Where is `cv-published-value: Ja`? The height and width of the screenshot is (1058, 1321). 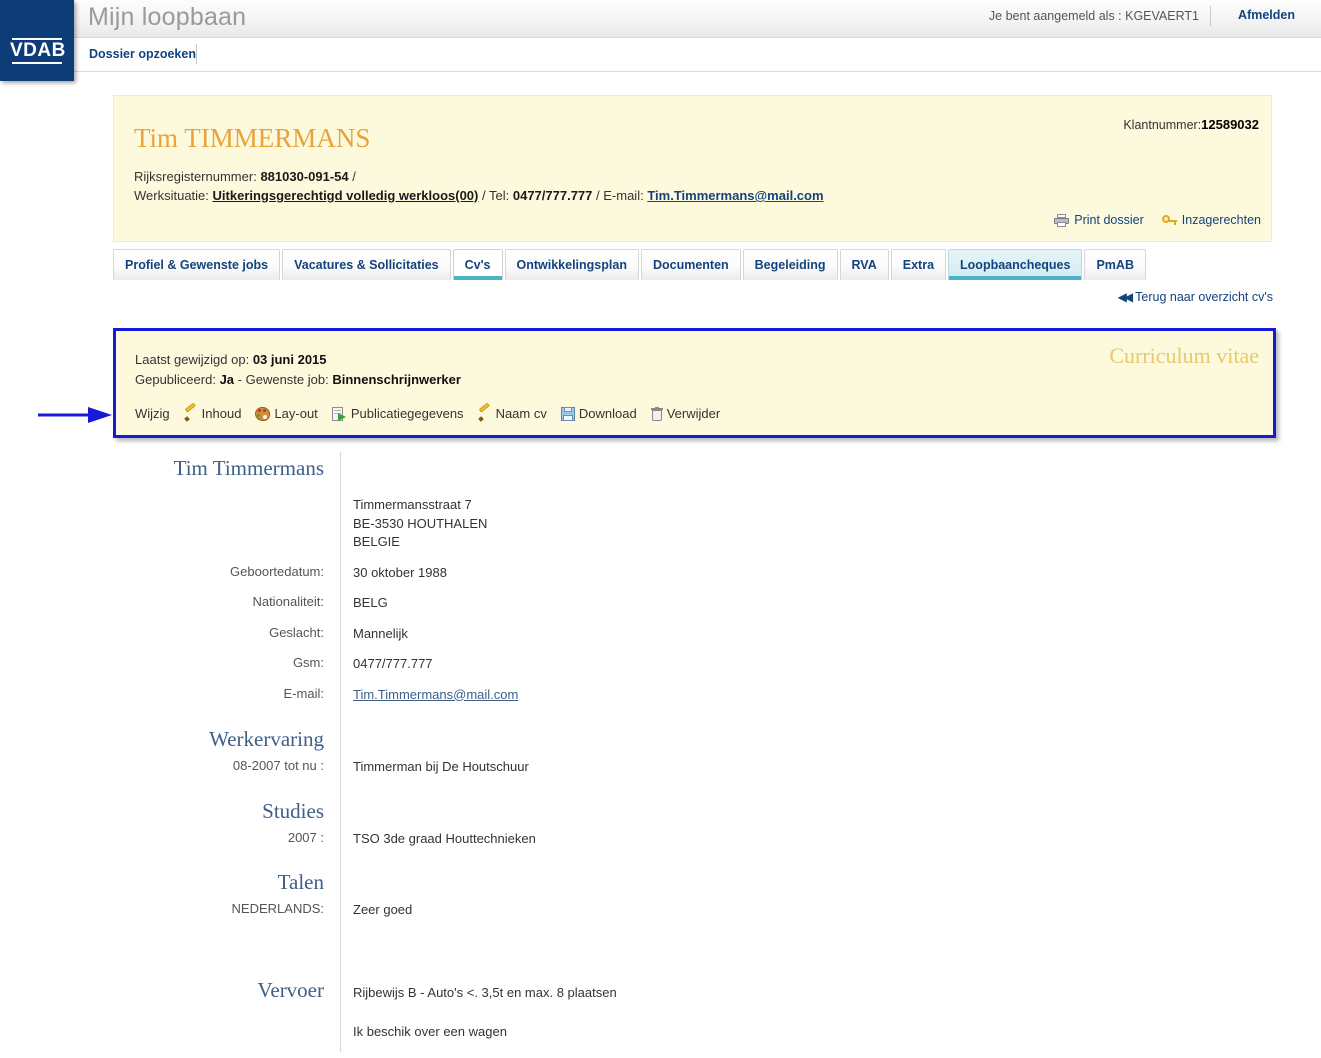 cv-published-value: Ja is located at coordinates (227, 379).